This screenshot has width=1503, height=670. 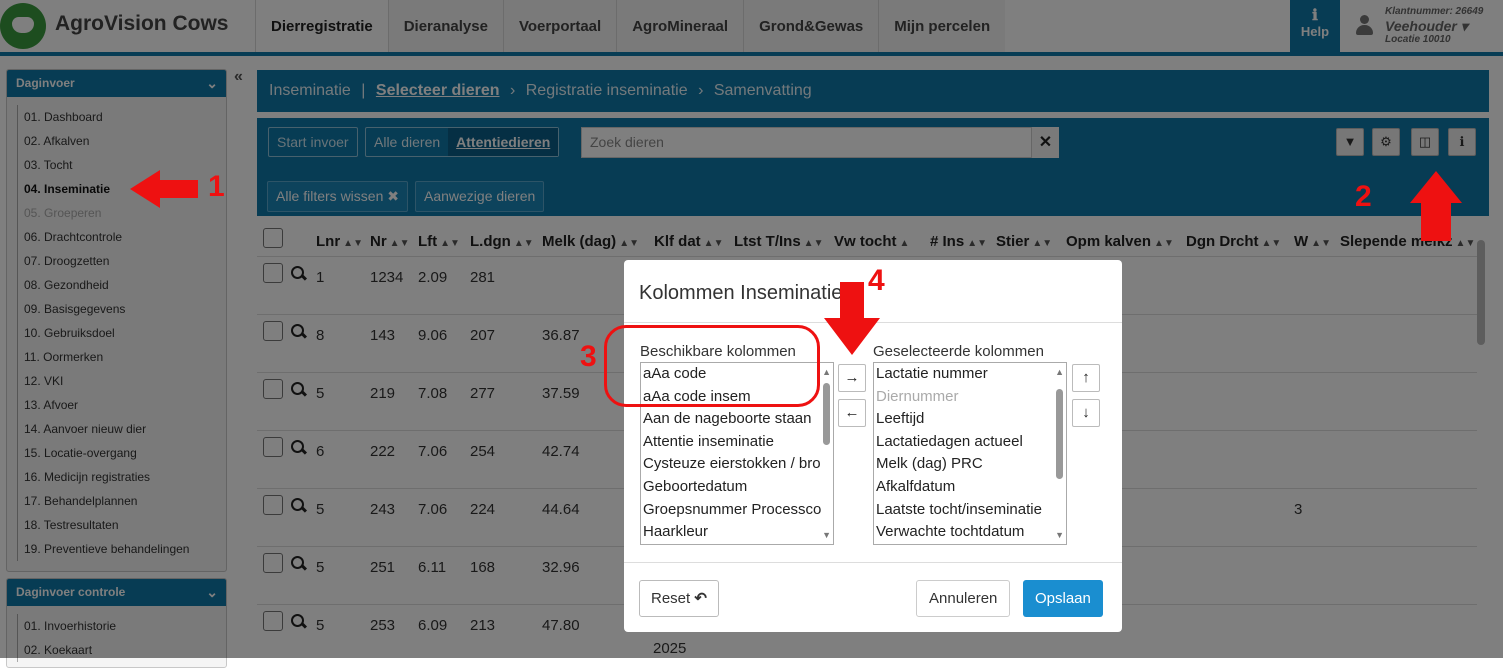 I want to click on annotation-ring, so click(x=712, y=366).